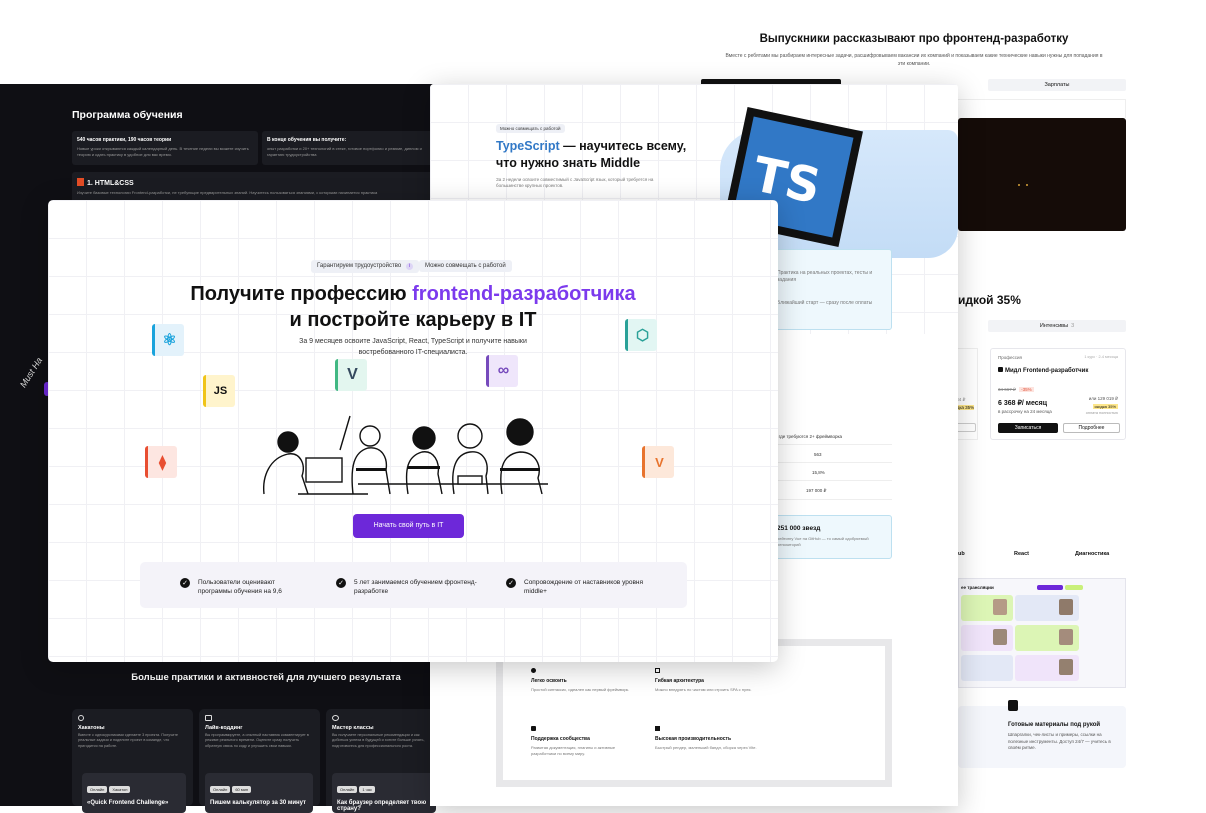  I want to click on materials-title: Готовые материалы под рукой, so click(1054, 725).